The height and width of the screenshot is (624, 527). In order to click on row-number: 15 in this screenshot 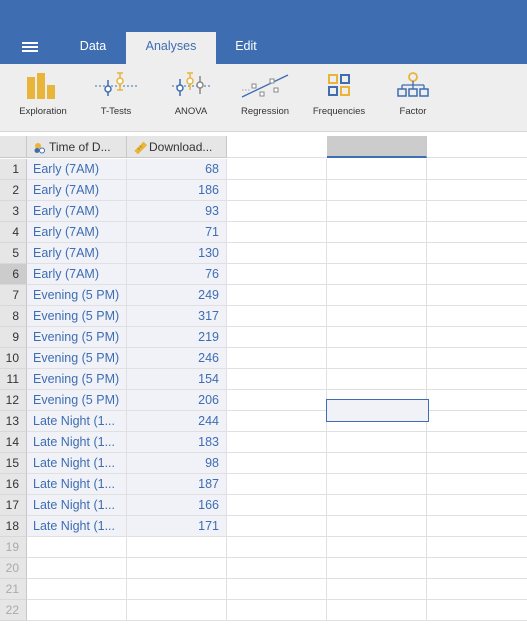, I will do `click(13, 463)`.